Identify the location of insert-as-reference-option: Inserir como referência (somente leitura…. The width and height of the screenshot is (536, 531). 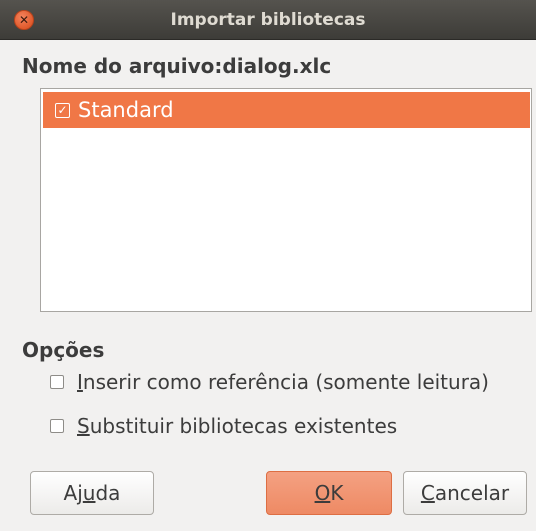
(269, 382).